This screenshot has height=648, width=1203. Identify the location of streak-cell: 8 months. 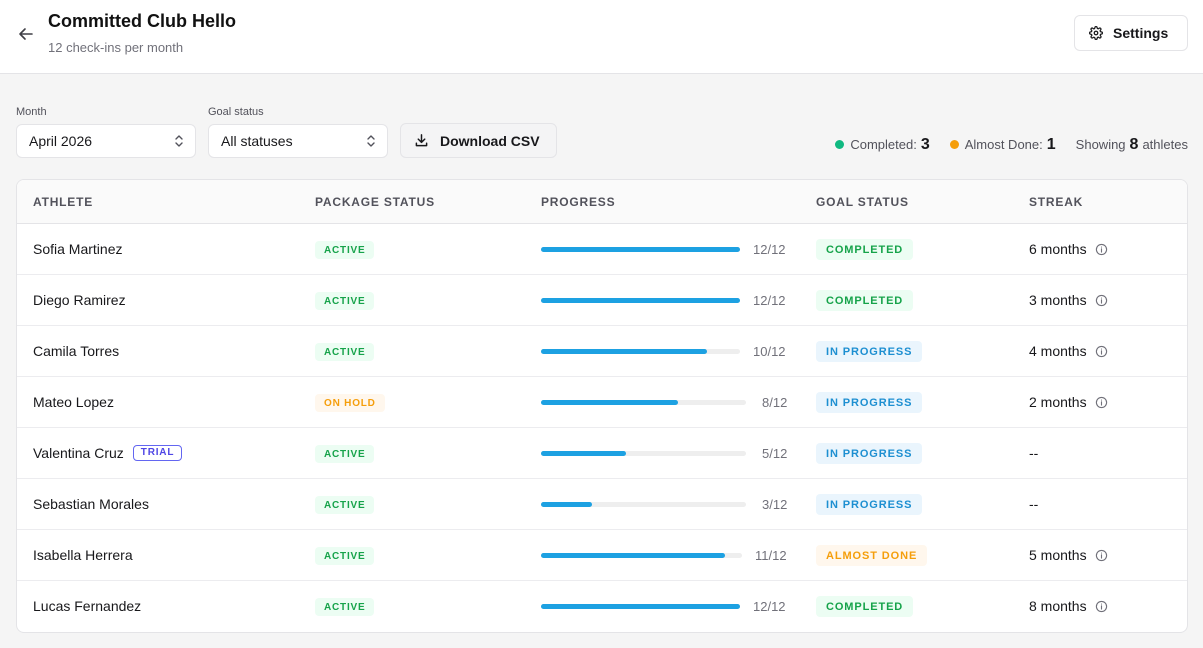
(1068, 606).